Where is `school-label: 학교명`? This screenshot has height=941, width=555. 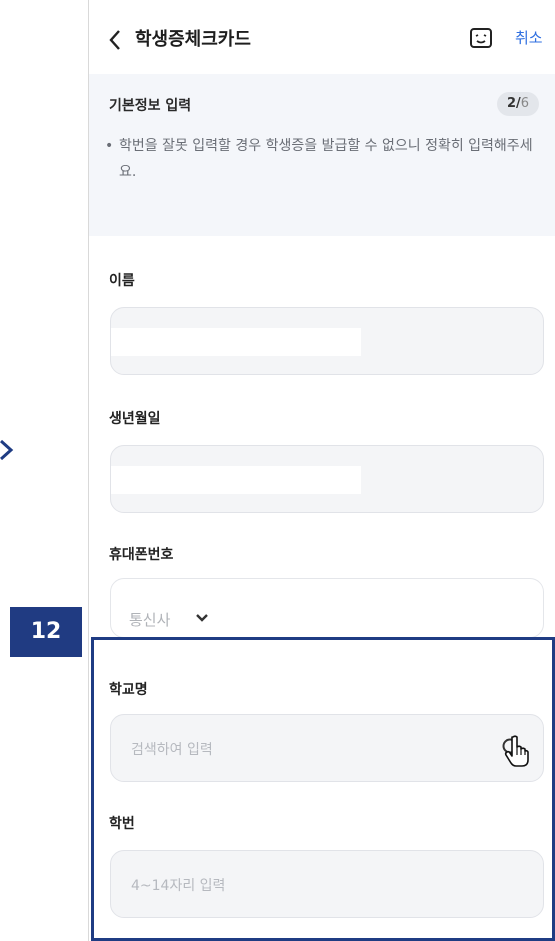
school-label: 학교명 is located at coordinates (128, 690).